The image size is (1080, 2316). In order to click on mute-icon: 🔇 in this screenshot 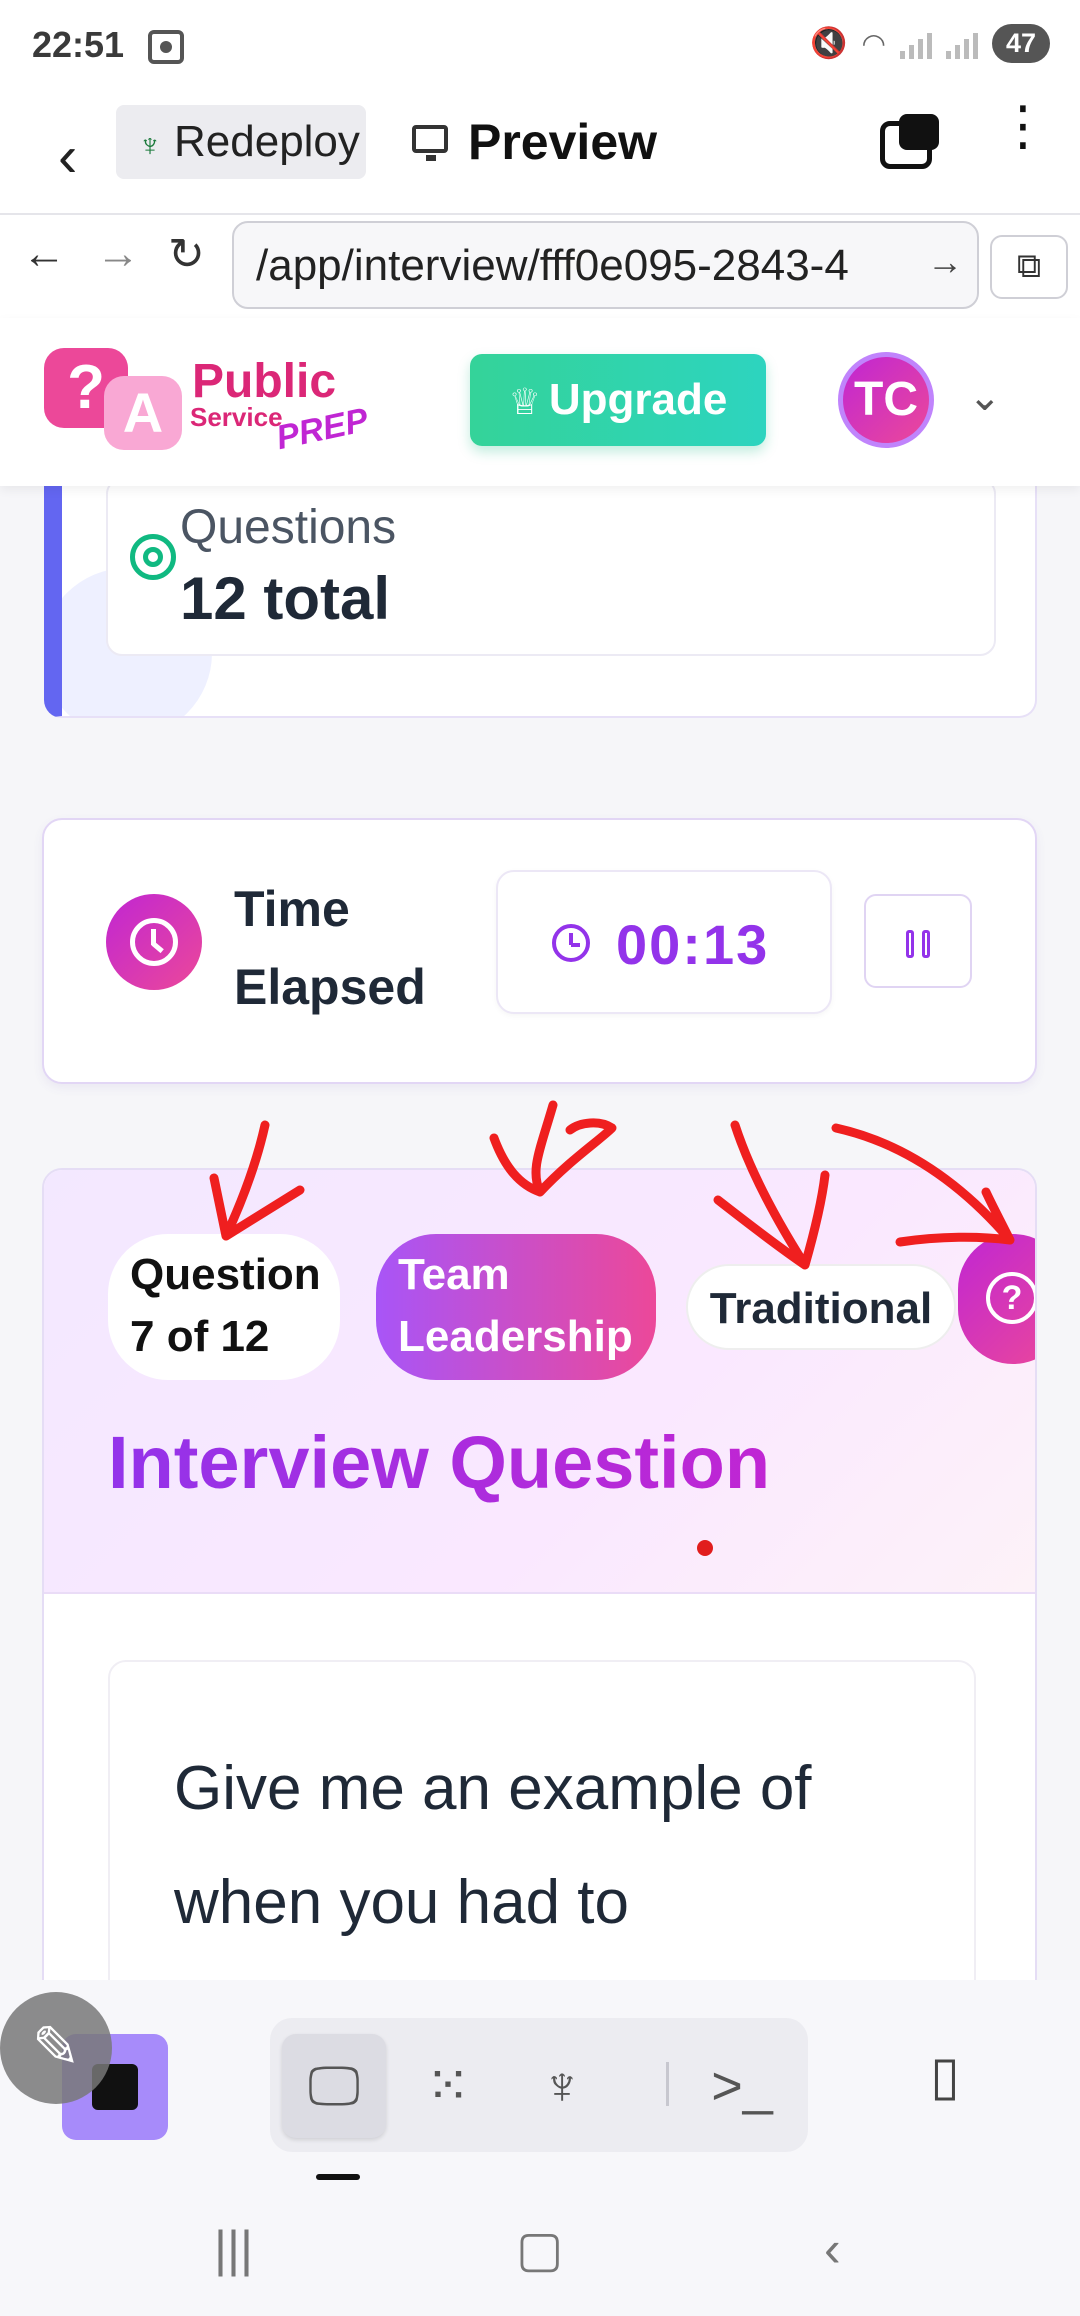, I will do `click(829, 43)`.